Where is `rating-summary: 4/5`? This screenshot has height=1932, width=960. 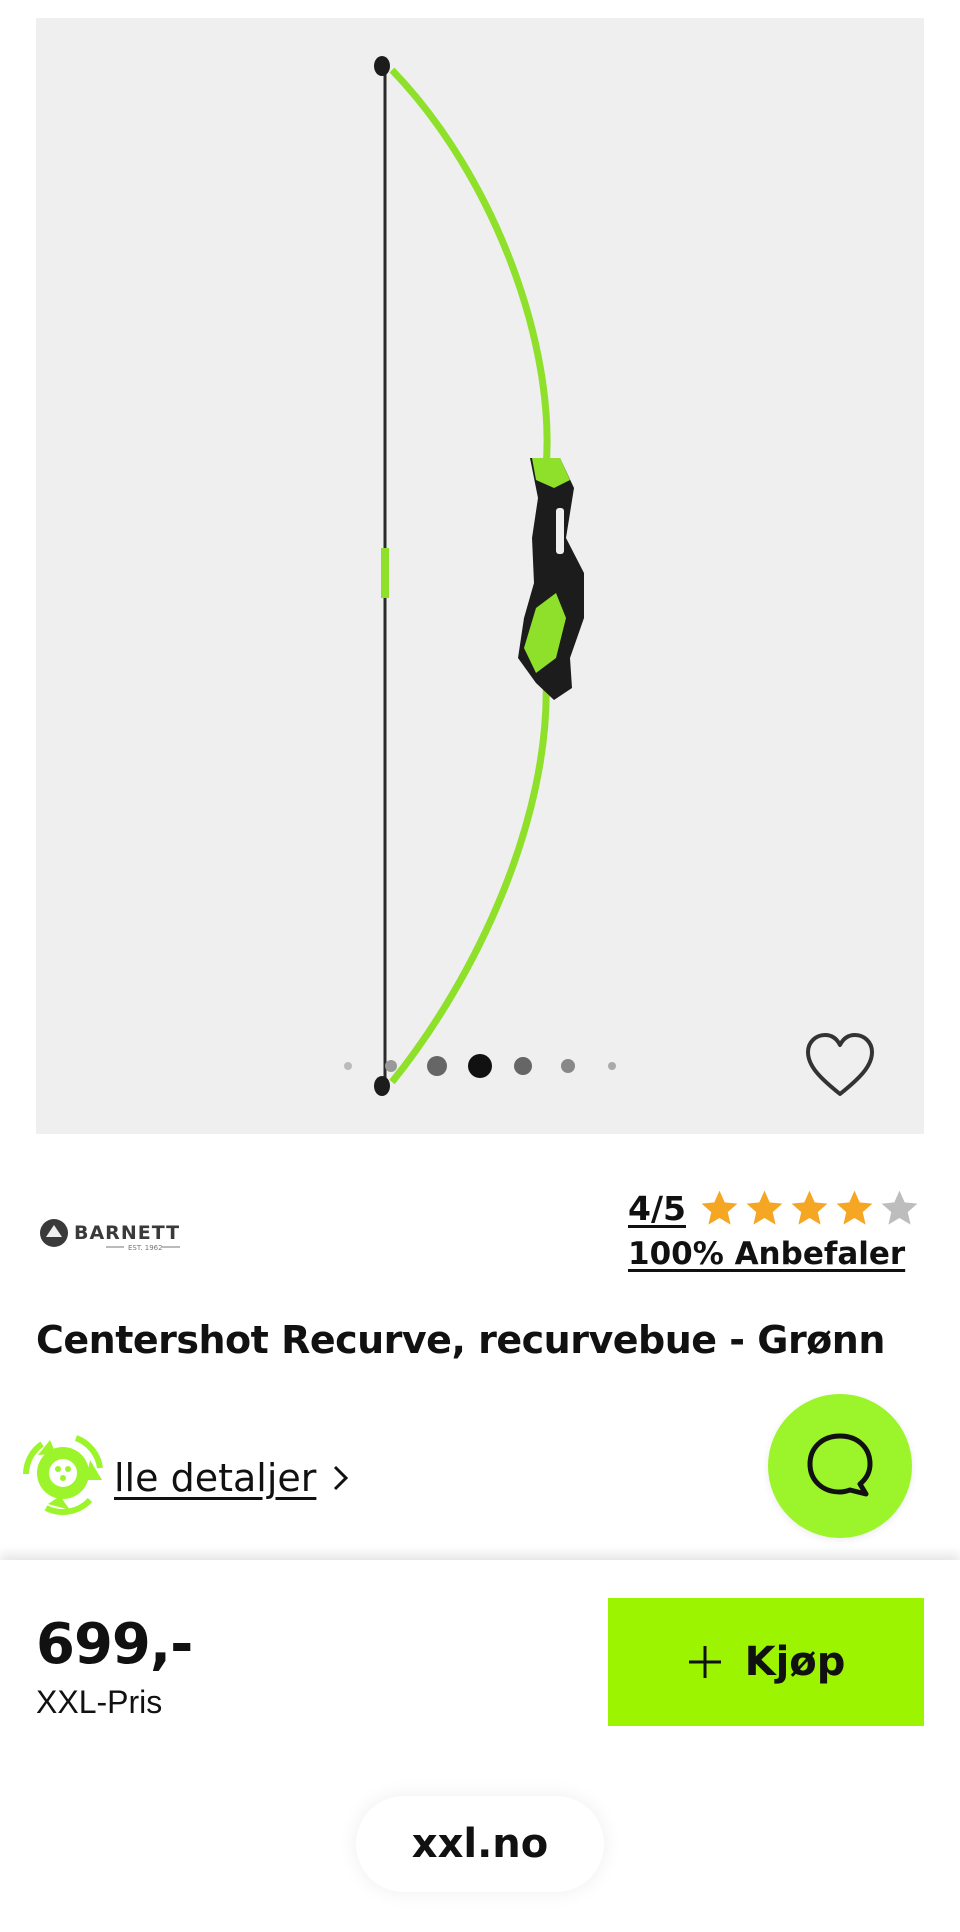 rating-summary: 4/5 is located at coordinates (774, 1208).